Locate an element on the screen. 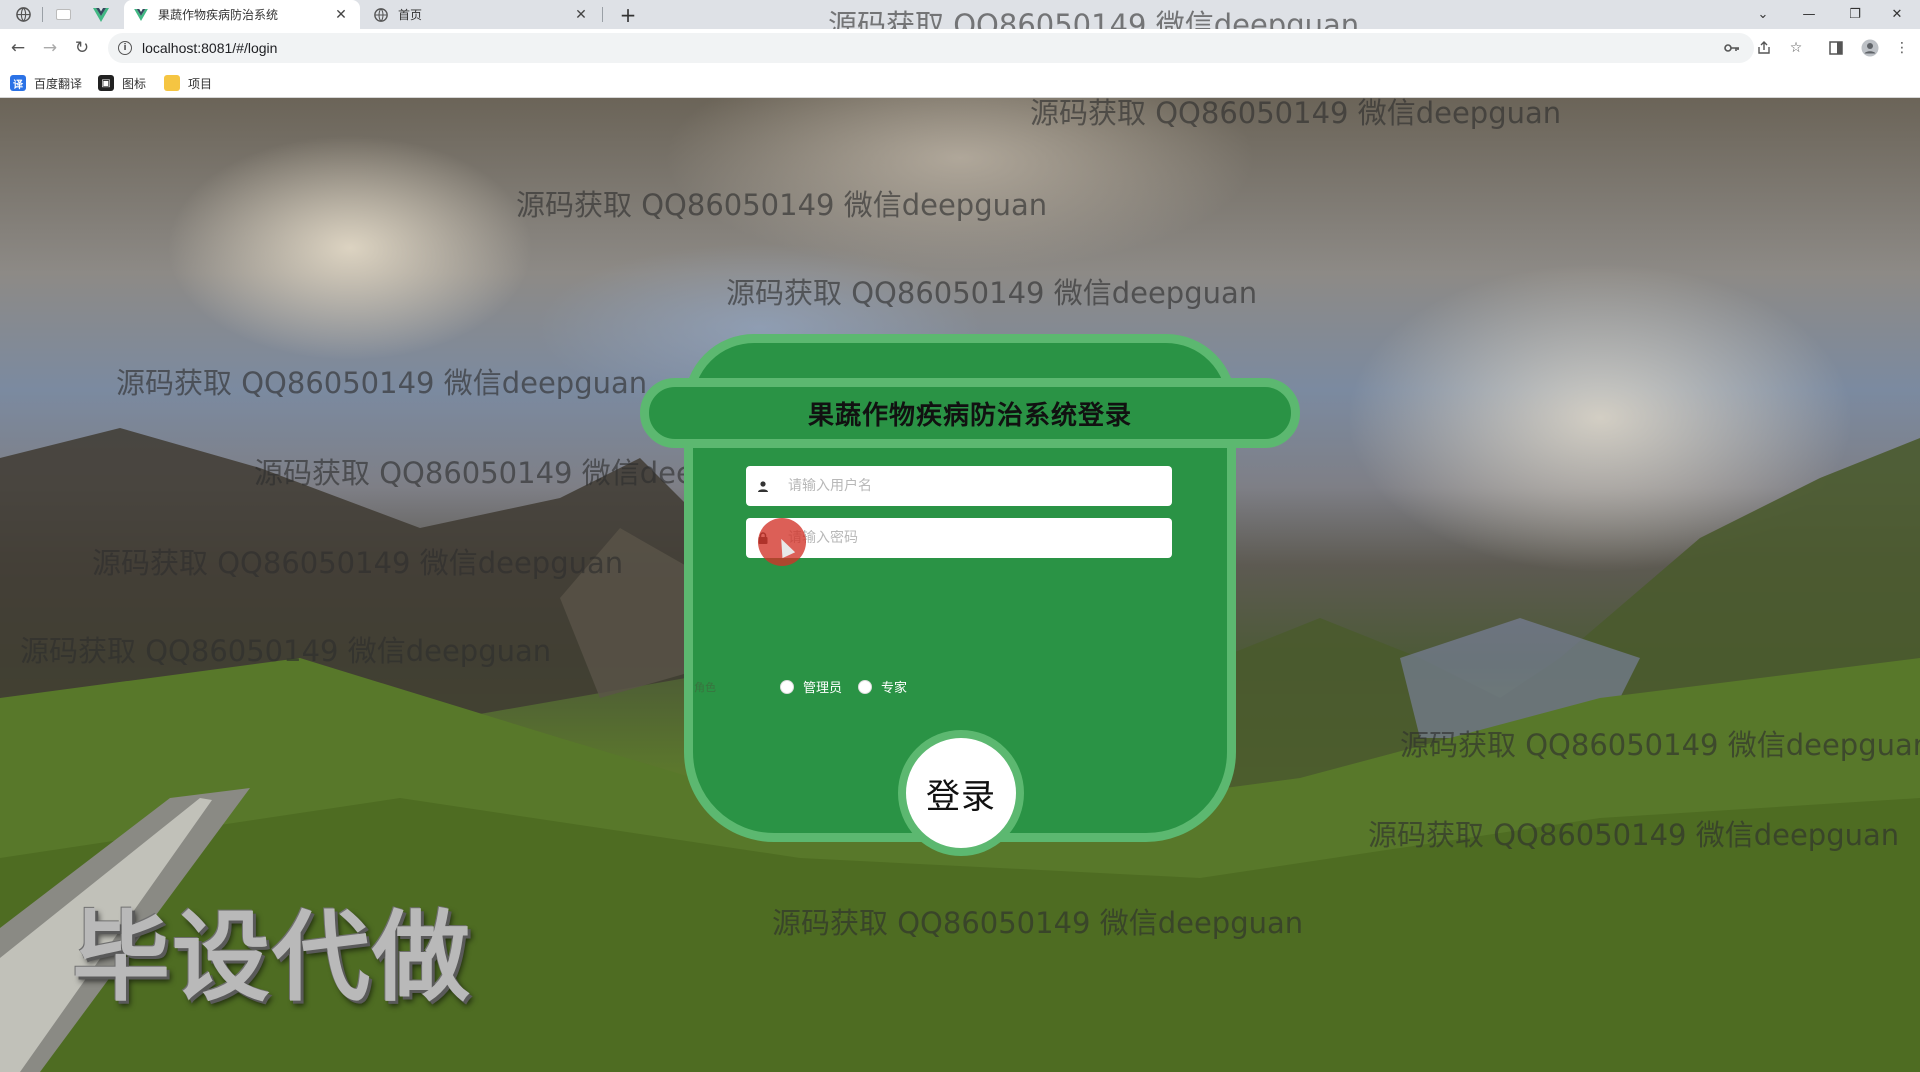 The height and width of the screenshot is (1072, 1920). back-button: ← is located at coordinates (18, 48).